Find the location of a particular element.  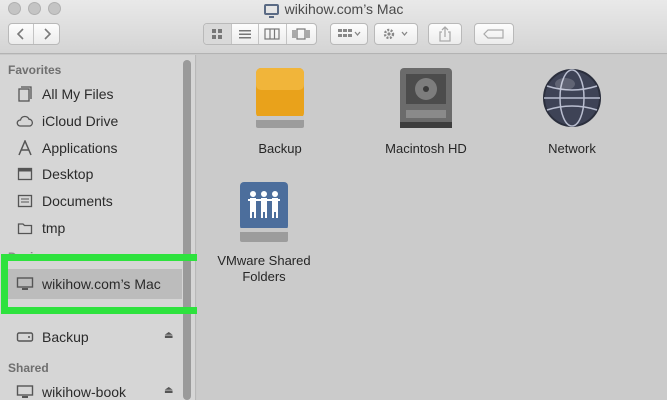

list-view-icon is located at coordinates (244, 34).